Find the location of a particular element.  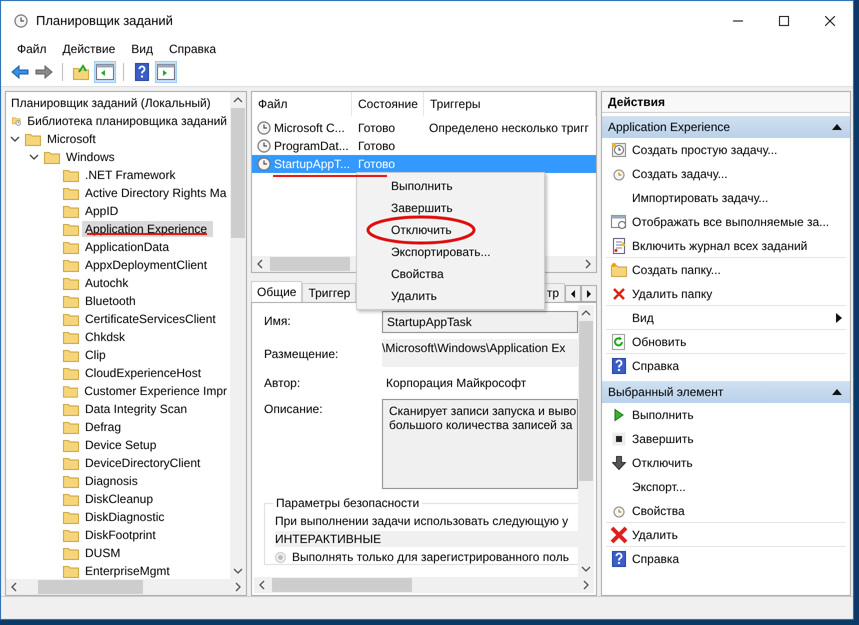

tree-item: Active Directory Rights Ma is located at coordinates (156, 193).